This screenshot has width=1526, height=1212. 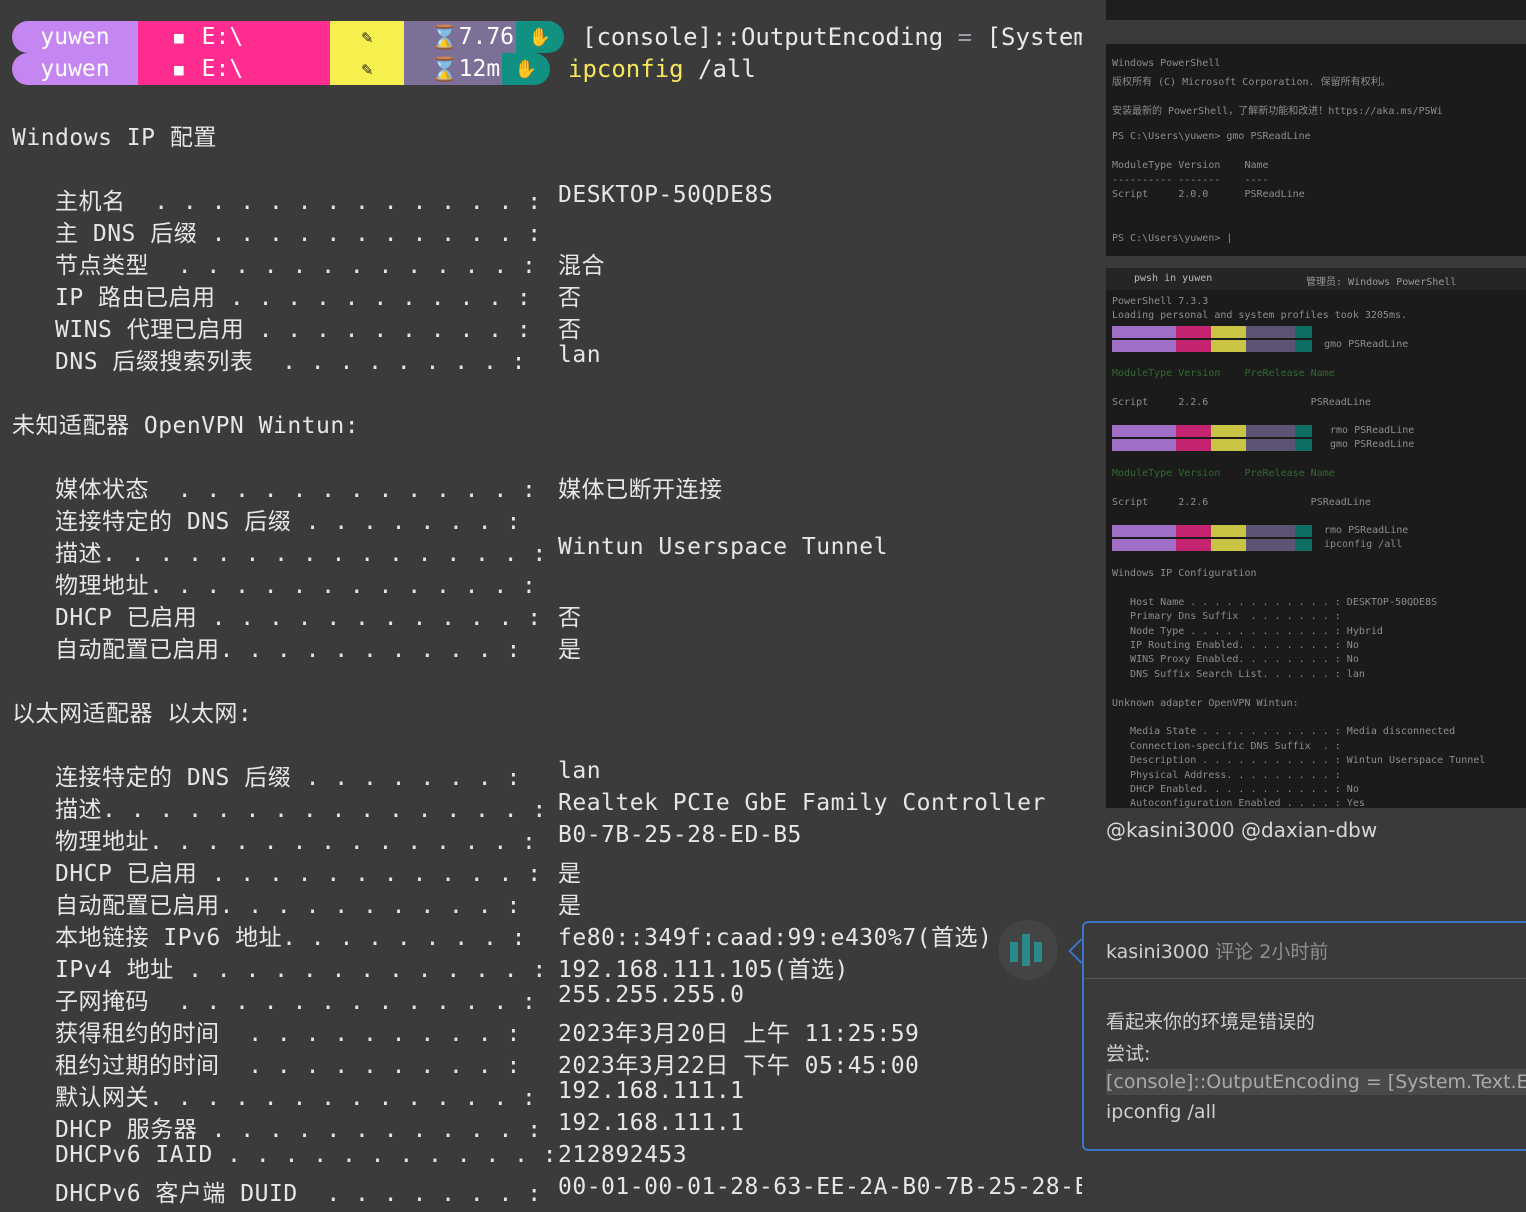 What do you see at coordinates (466, 37) in the screenshot?
I see `prompt-time-segment: ⌛ 7.76s` at bounding box center [466, 37].